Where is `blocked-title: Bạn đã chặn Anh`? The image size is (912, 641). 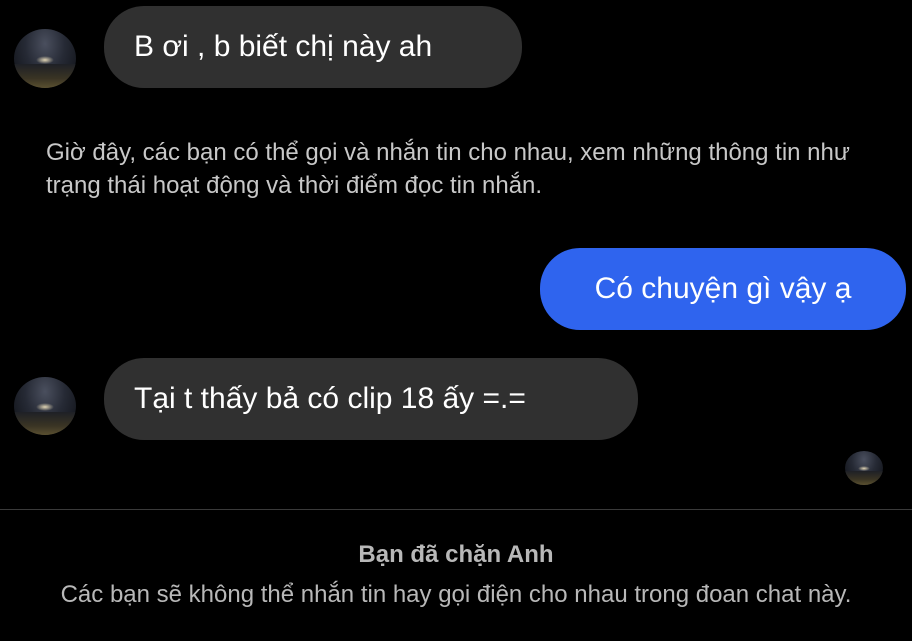 blocked-title: Bạn đã chặn Anh is located at coordinates (456, 554).